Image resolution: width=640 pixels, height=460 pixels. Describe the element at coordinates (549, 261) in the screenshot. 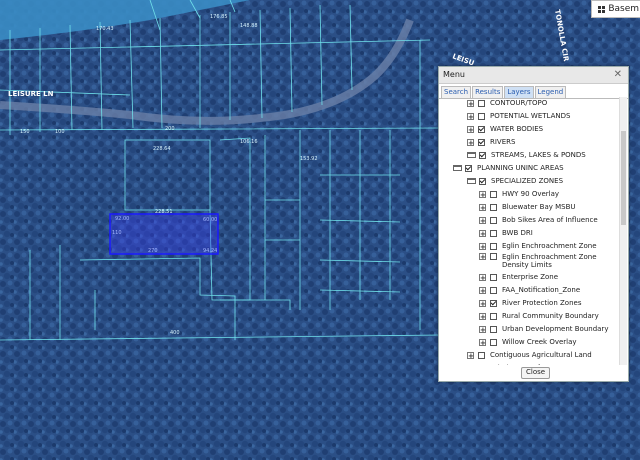

I see `layer-label: Eglin Enchroachment Zone Density Limits` at that location.